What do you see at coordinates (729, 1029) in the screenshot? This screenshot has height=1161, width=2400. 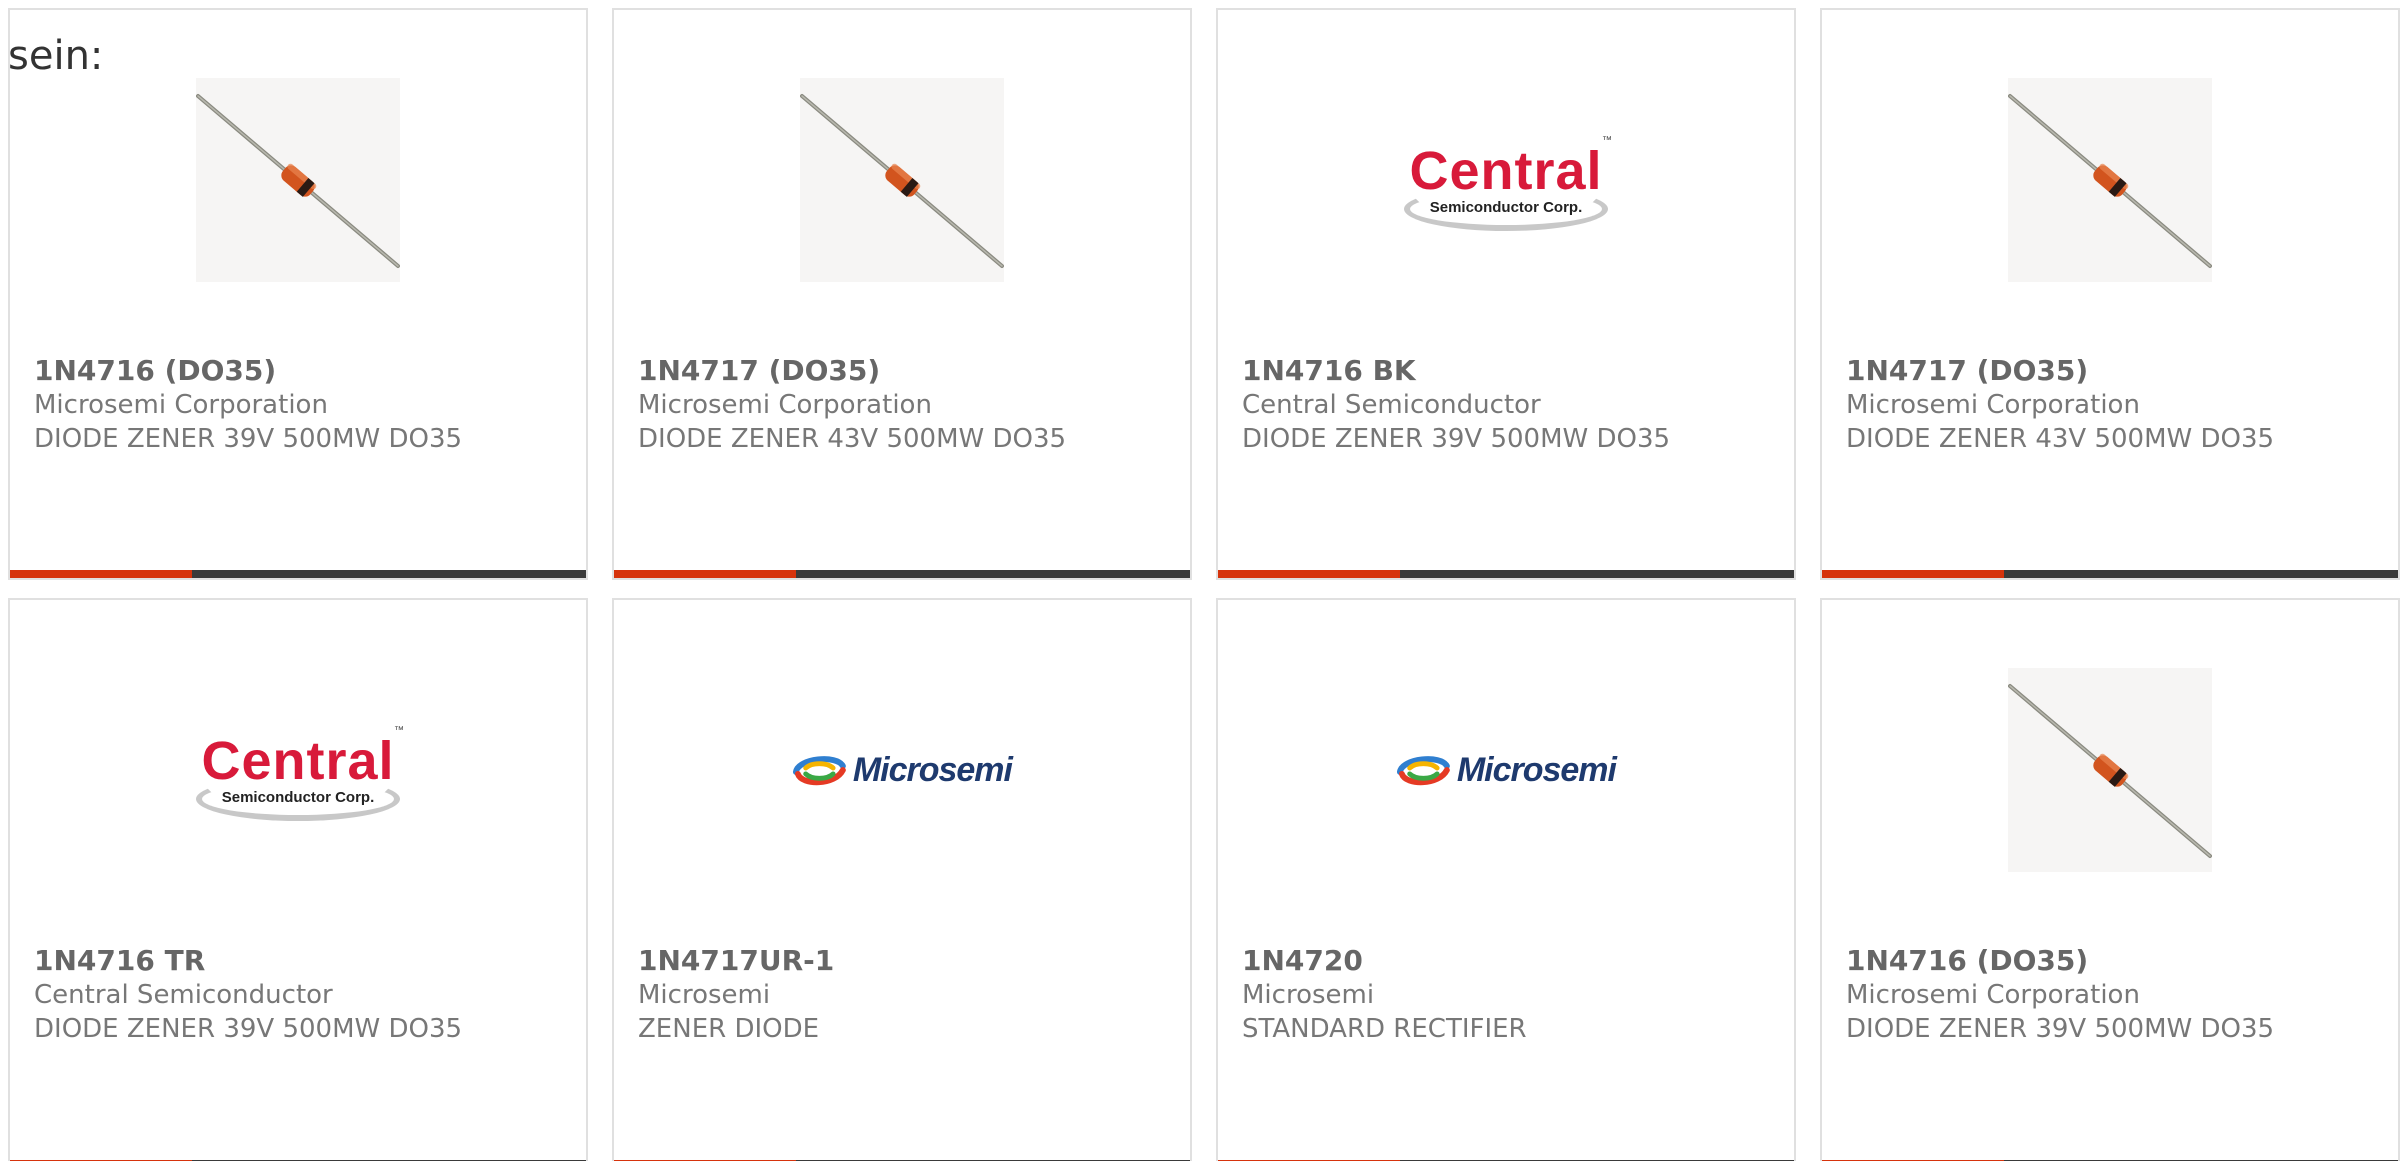 I see `product-description: ZENER DIODE` at bounding box center [729, 1029].